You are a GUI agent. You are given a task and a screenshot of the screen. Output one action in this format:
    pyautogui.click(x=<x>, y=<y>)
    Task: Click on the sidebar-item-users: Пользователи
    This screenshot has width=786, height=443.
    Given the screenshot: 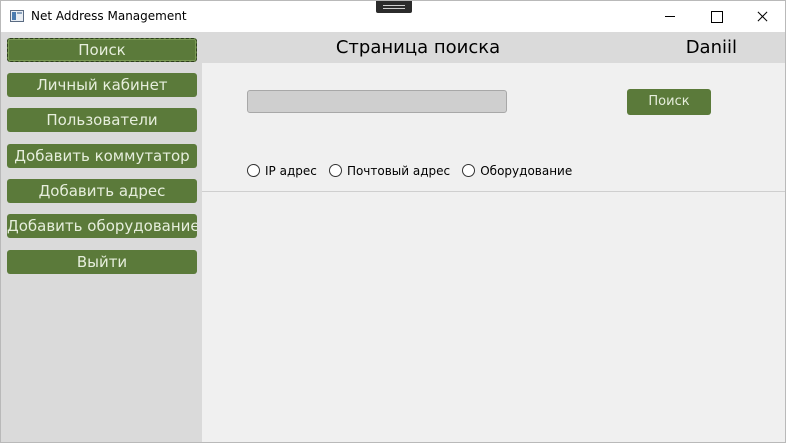 What is the action you would take?
    pyautogui.click(x=102, y=120)
    